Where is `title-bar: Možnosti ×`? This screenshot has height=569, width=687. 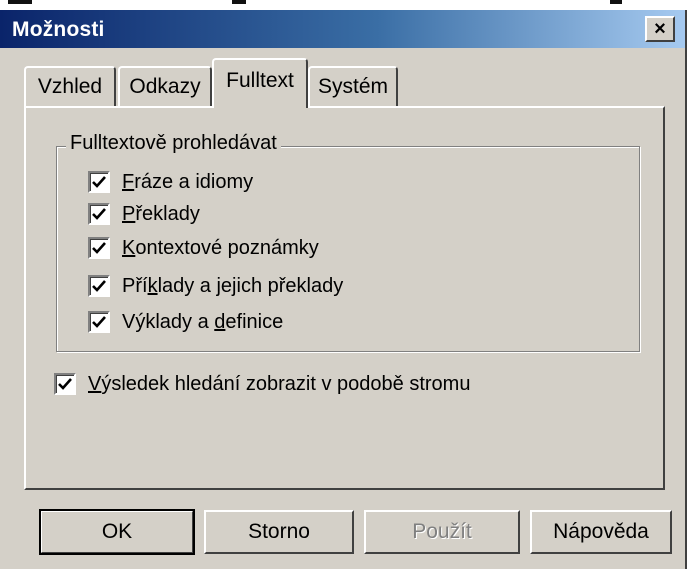 title-bar: Možnosti × is located at coordinates (342, 29).